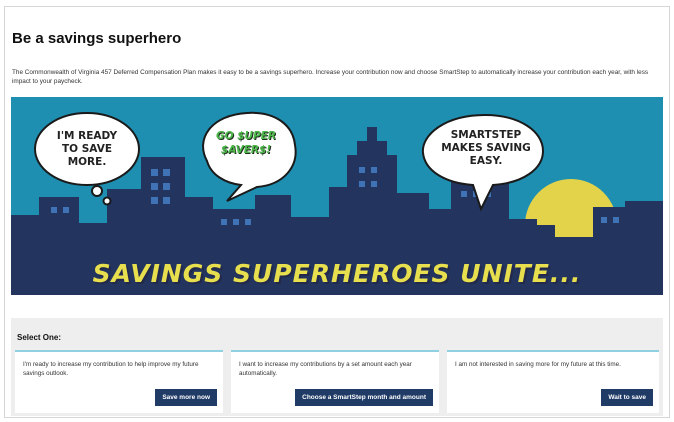  I want to click on choose-smartstep-button: Choose a SmartStep month and amount, so click(364, 397).